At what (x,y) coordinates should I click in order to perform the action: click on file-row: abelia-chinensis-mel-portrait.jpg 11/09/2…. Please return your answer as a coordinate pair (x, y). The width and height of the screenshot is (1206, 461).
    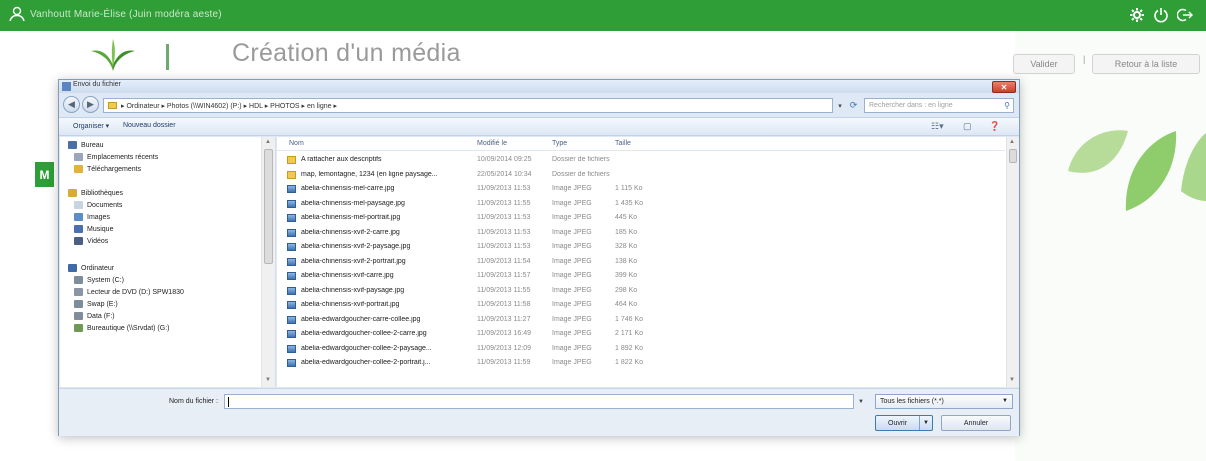
    Looking at the image, I should click on (641, 218).